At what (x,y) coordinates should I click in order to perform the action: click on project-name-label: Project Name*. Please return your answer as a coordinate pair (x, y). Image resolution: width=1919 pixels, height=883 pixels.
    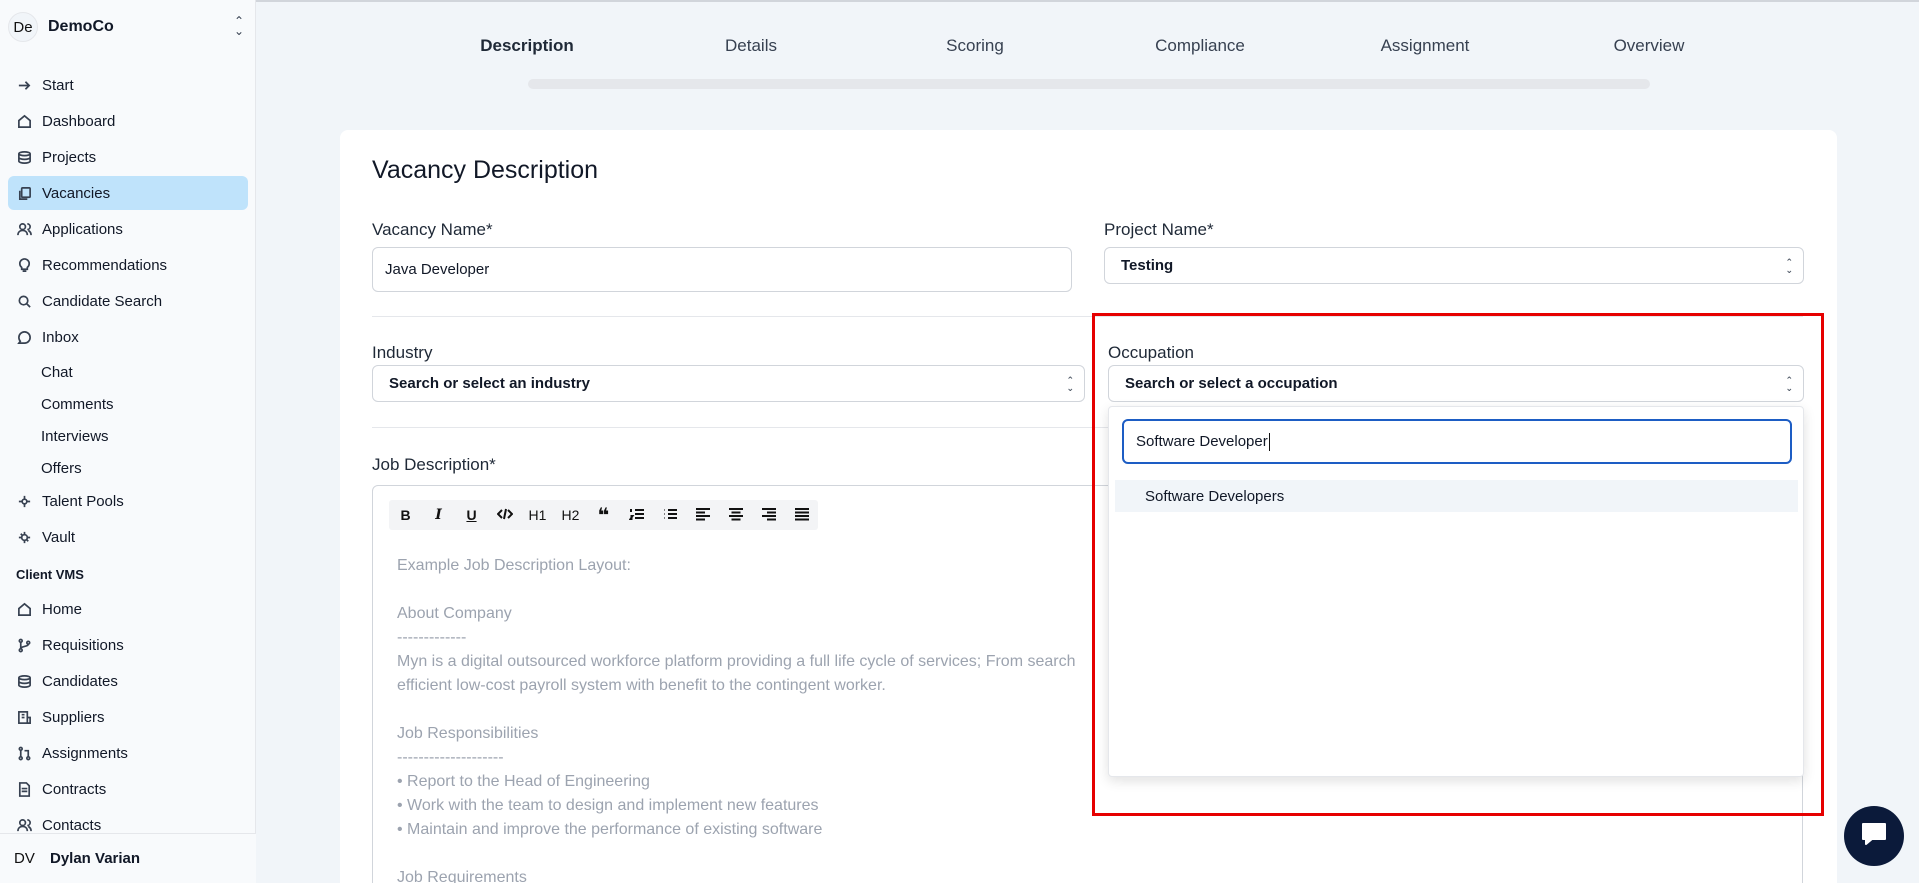
    Looking at the image, I should click on (1159, 229).